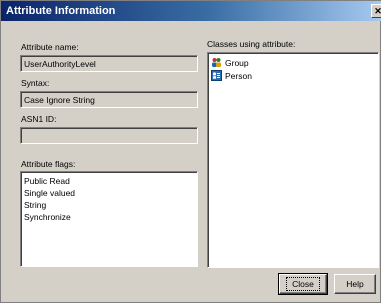 Image resolution: width=381 pixels, height=303 pixels. I want to click on asn1-id-field, so click(109, 135).